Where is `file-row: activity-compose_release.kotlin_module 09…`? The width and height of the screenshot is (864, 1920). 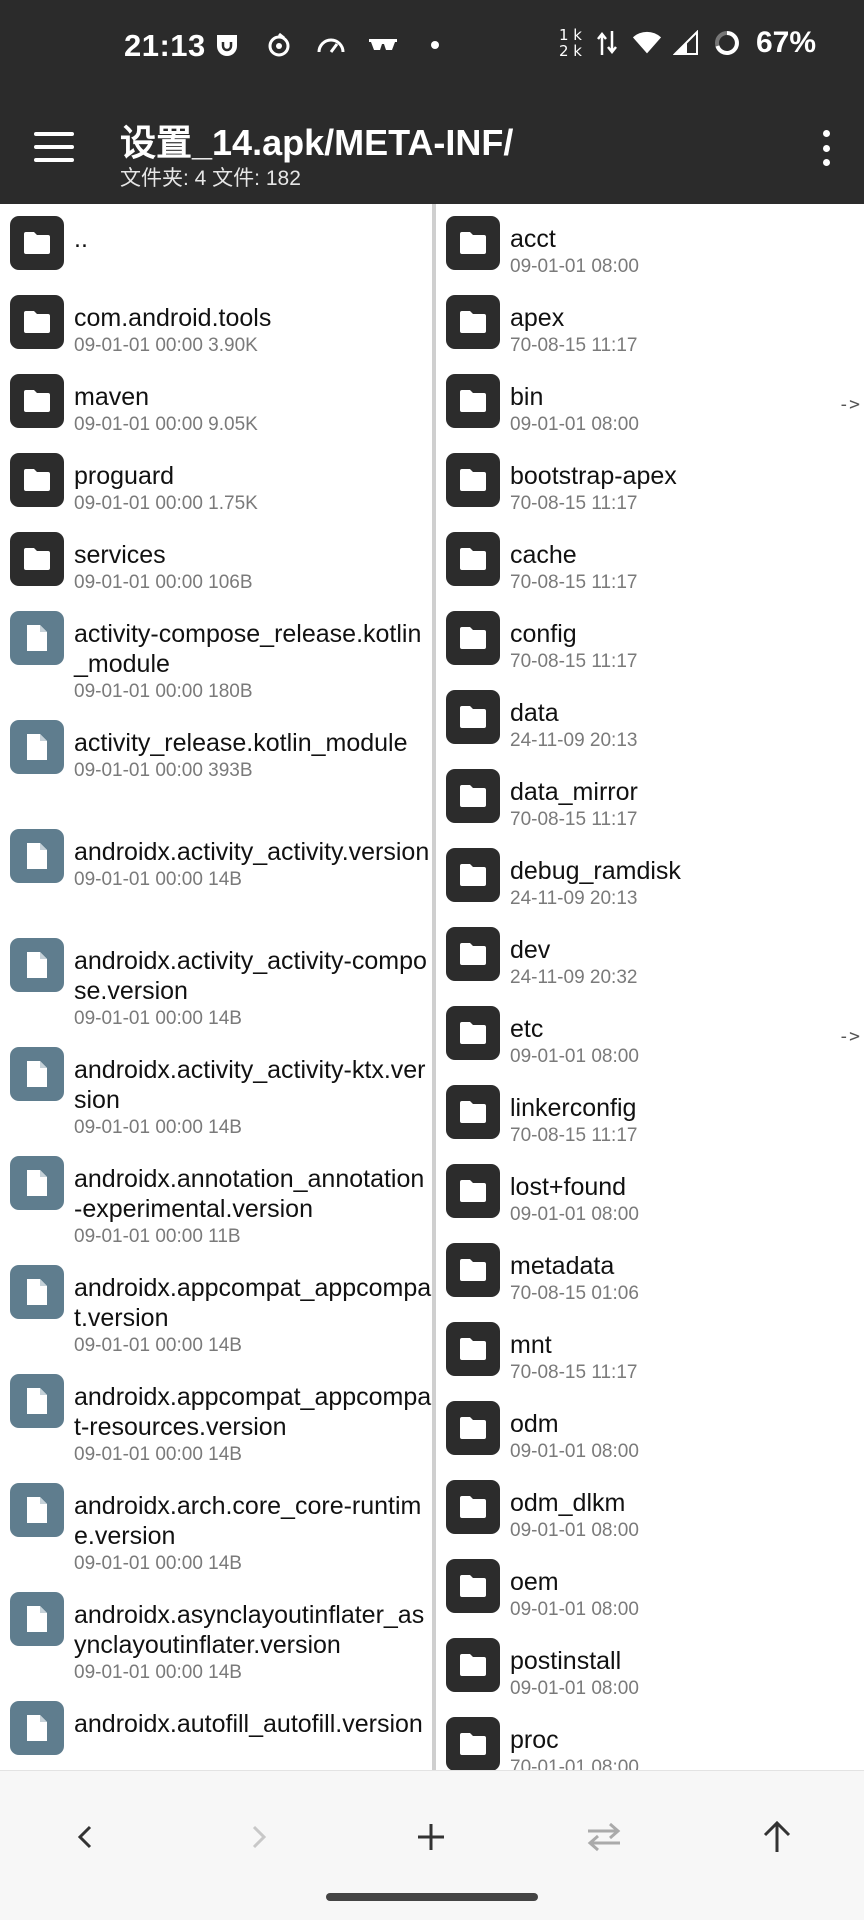
file-row: activity-compose_release.kotlin_module 09… is located at coordinates (216, 665).